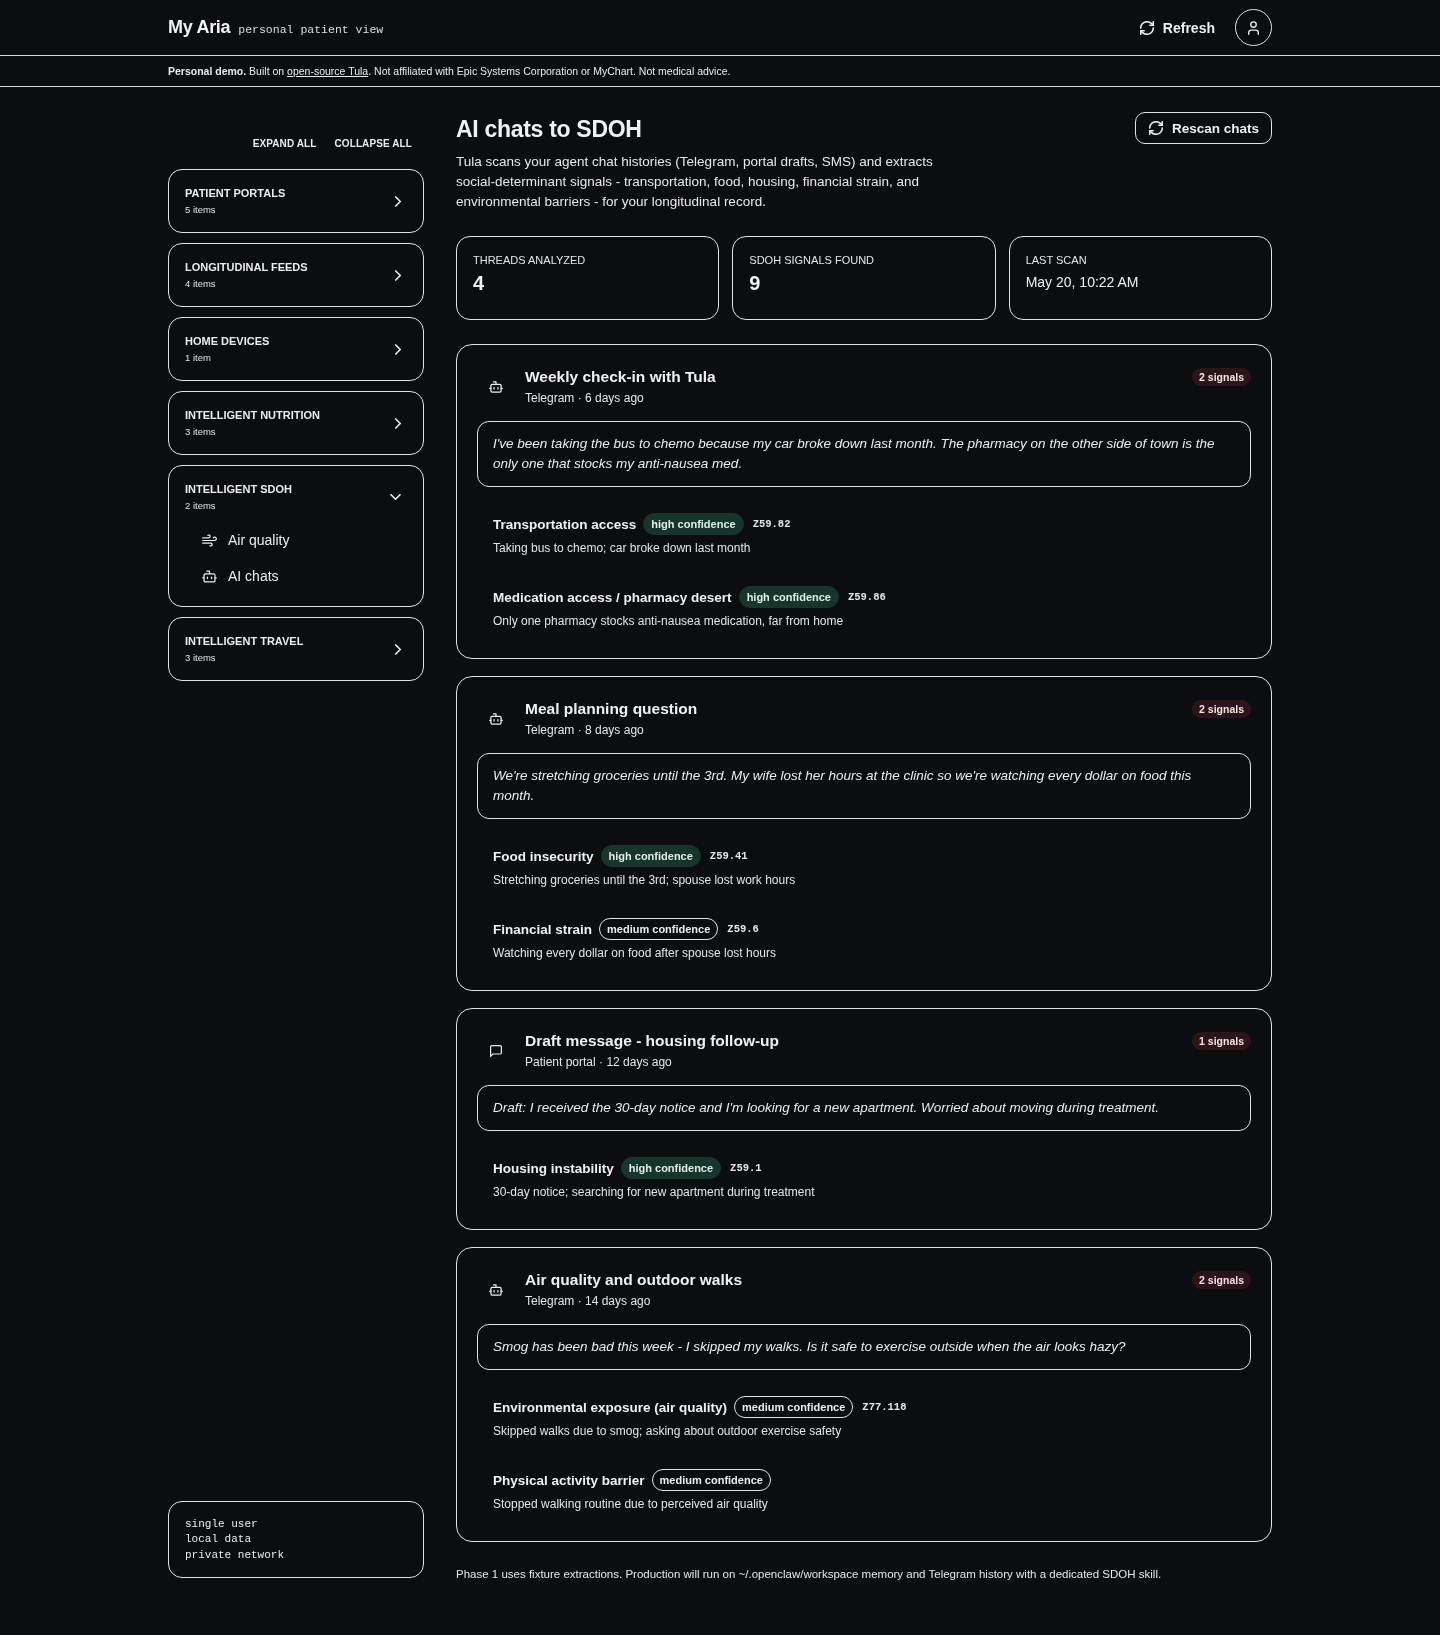  Describe the element at coordinates (565, 524) in the screenshot. I see `signal-label: Transportation access` at that location.